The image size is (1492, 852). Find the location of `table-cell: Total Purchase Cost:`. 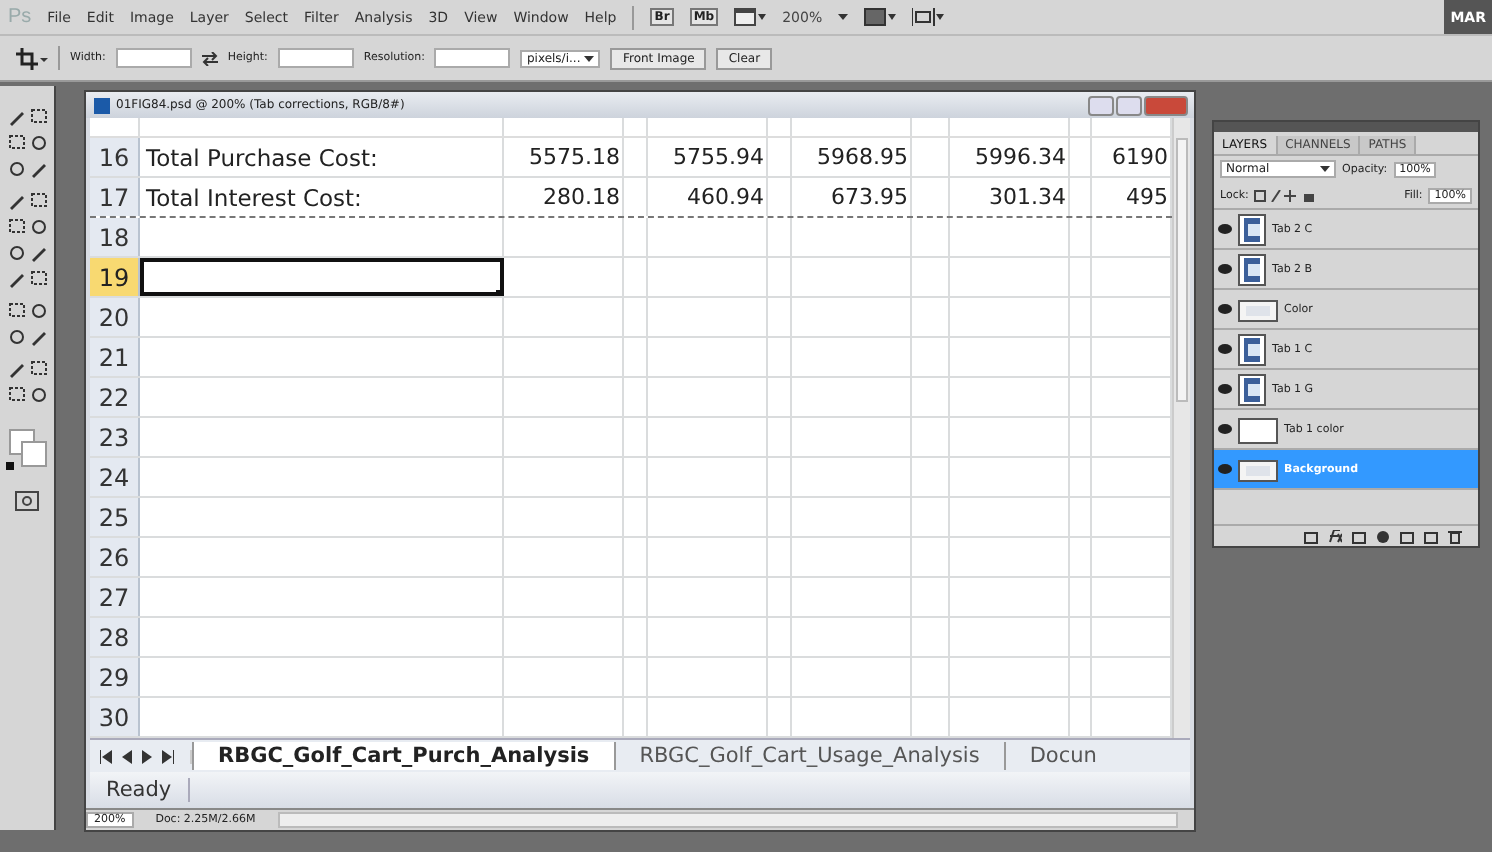

table-cell: Total Purchase Cost: is located at coordinates (322, 157).